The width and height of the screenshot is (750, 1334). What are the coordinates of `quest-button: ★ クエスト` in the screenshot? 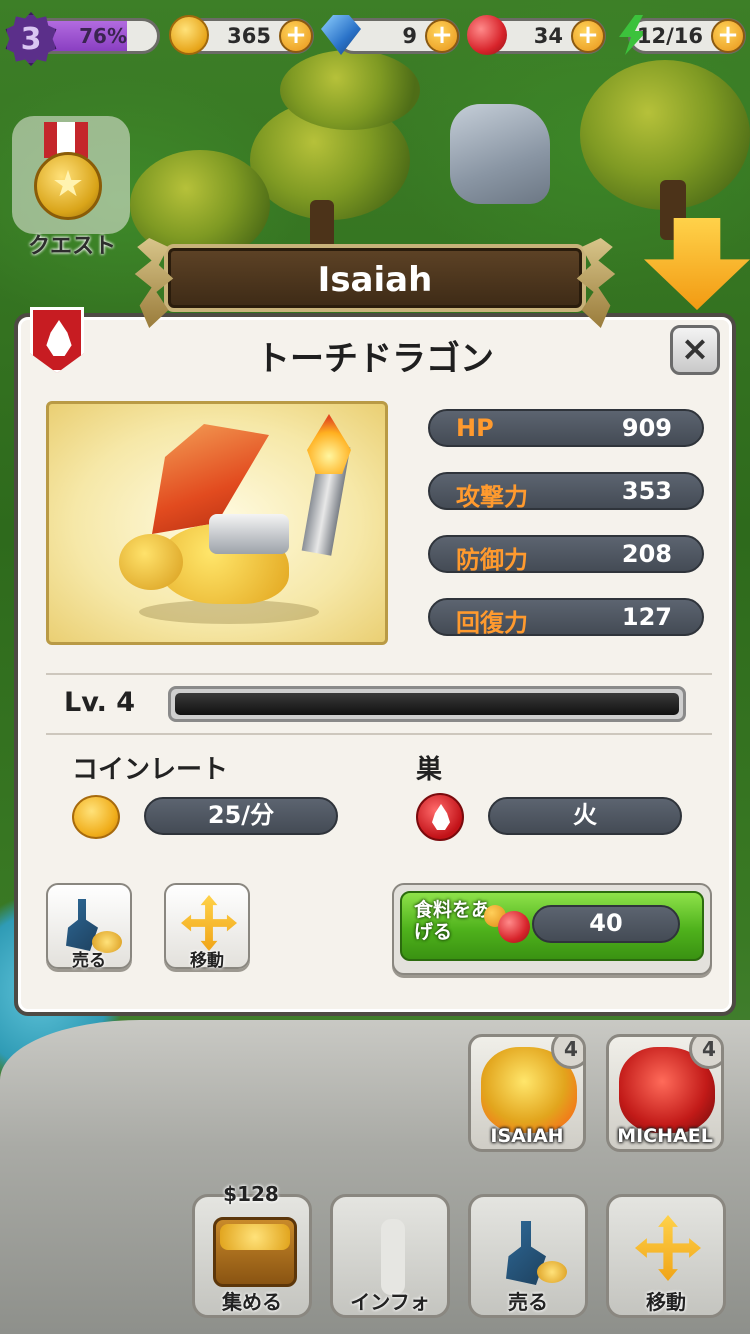 It's located at (72, 184).